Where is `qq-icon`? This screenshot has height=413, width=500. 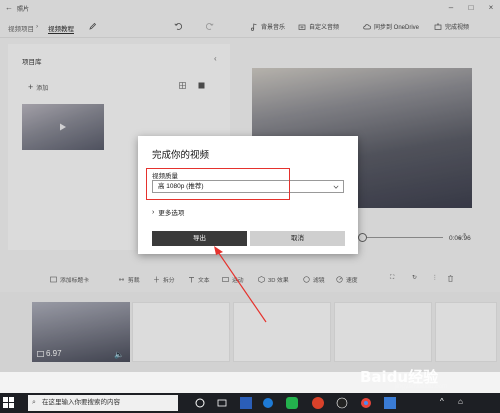 qq-icon is located at coordinates (342, 403).